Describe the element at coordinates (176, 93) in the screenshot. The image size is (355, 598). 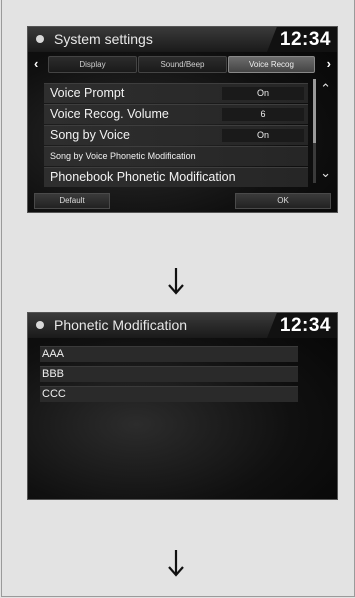
I see `setting-row-voice-prompt: Voice Prompt On` at that location.